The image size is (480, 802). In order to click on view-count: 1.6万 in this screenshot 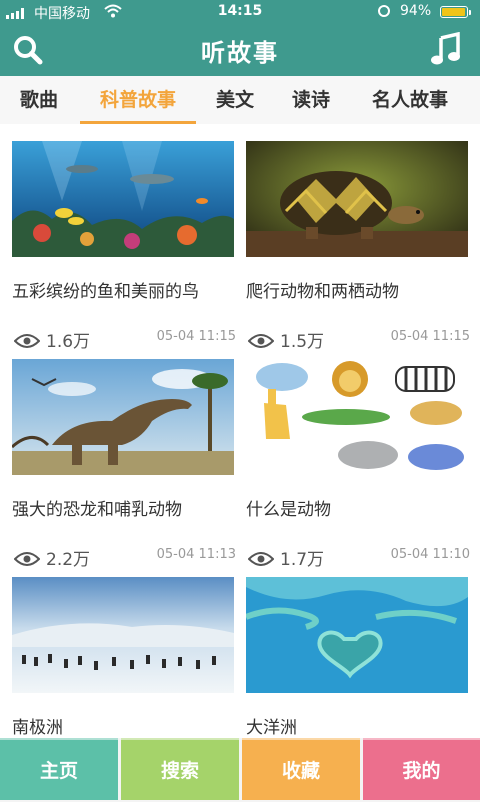, I will do `click(52, 339)`.